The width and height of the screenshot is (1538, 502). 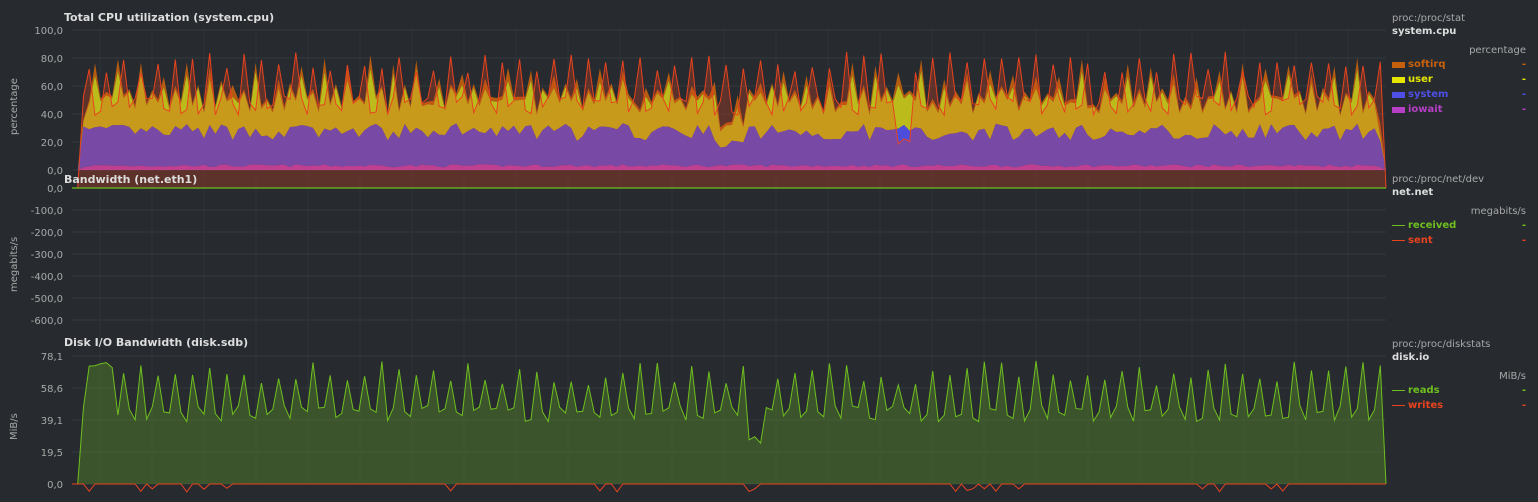 What do you see at coordinates (52, 357) in the screenshot?
I see `y-tick-label: 78,1` at bounding box center [52, 357].